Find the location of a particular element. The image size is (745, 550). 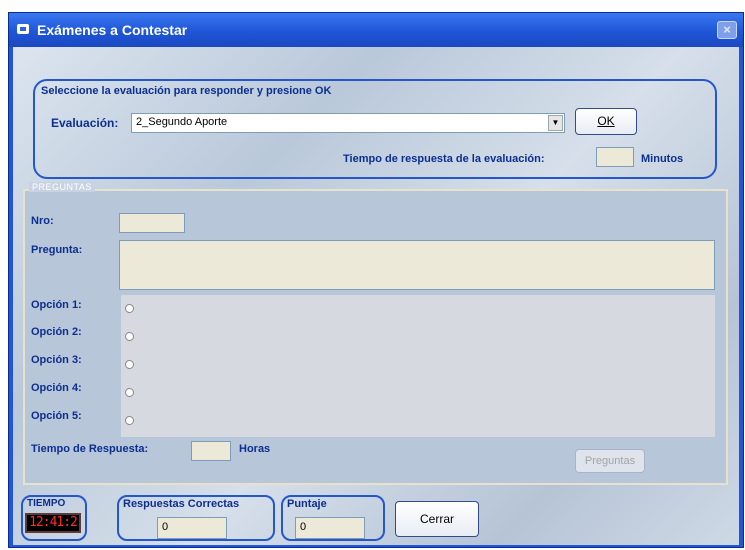

respuestas-correctas-label: Respuestas Correctas is located at coordinates (181, 504).